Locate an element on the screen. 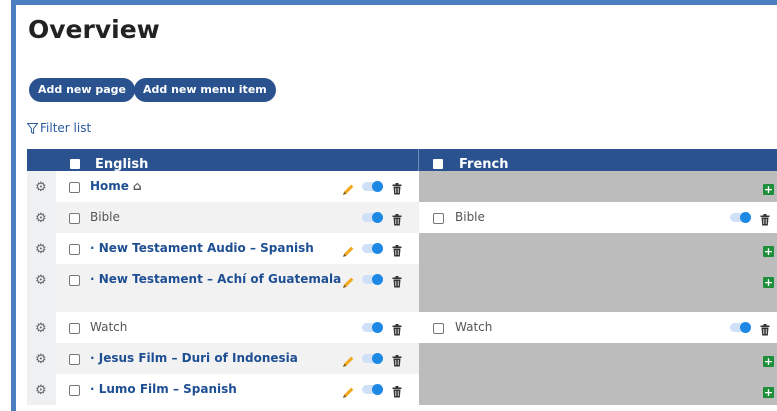 The width and height of the screenshot is (777, 411). table-row: ⚙ Bible Bible is located at coordinates (402, 217).